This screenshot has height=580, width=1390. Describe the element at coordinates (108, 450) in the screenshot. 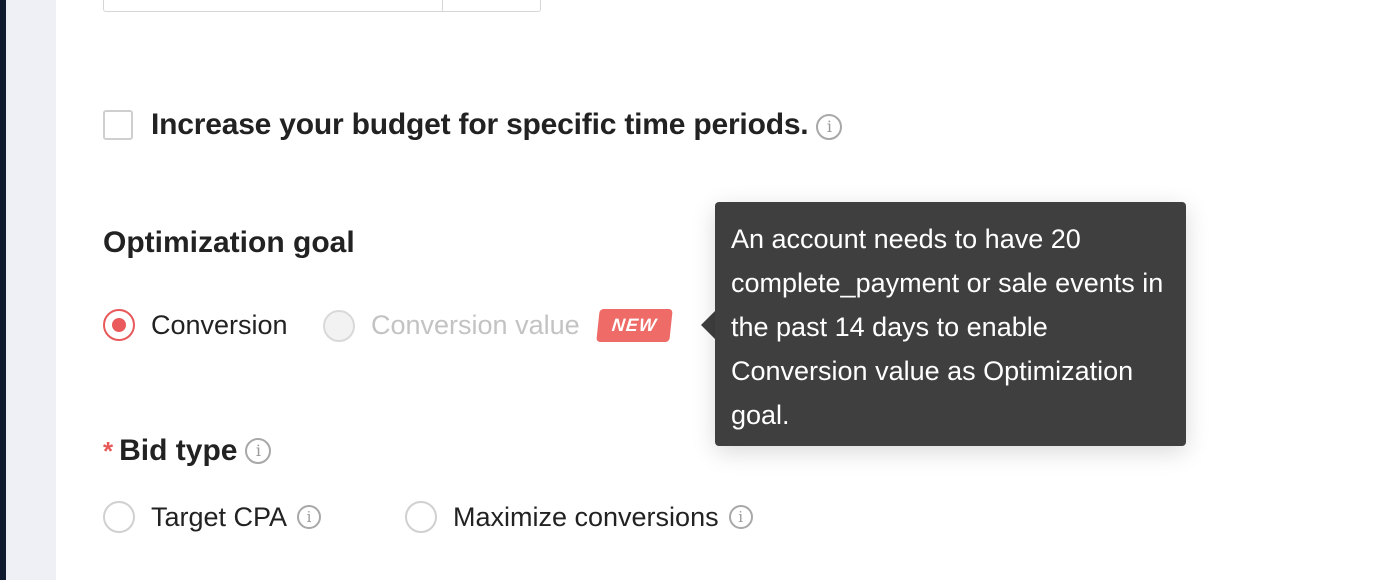

I see `required-mark: *` at that location.